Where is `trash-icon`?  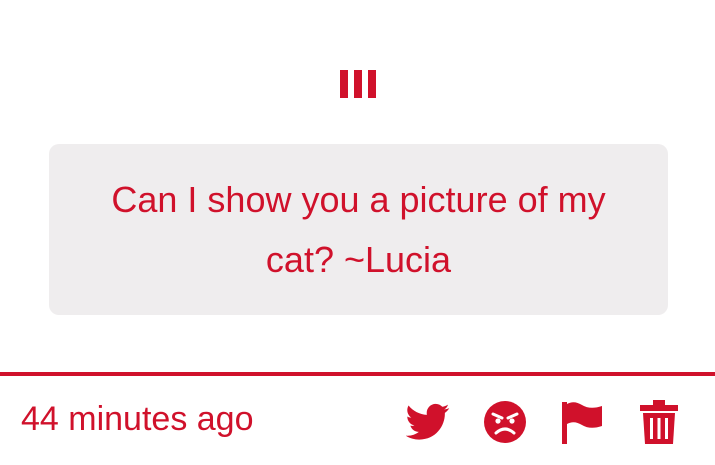 trash-icon is located at coordinates (659, 422).